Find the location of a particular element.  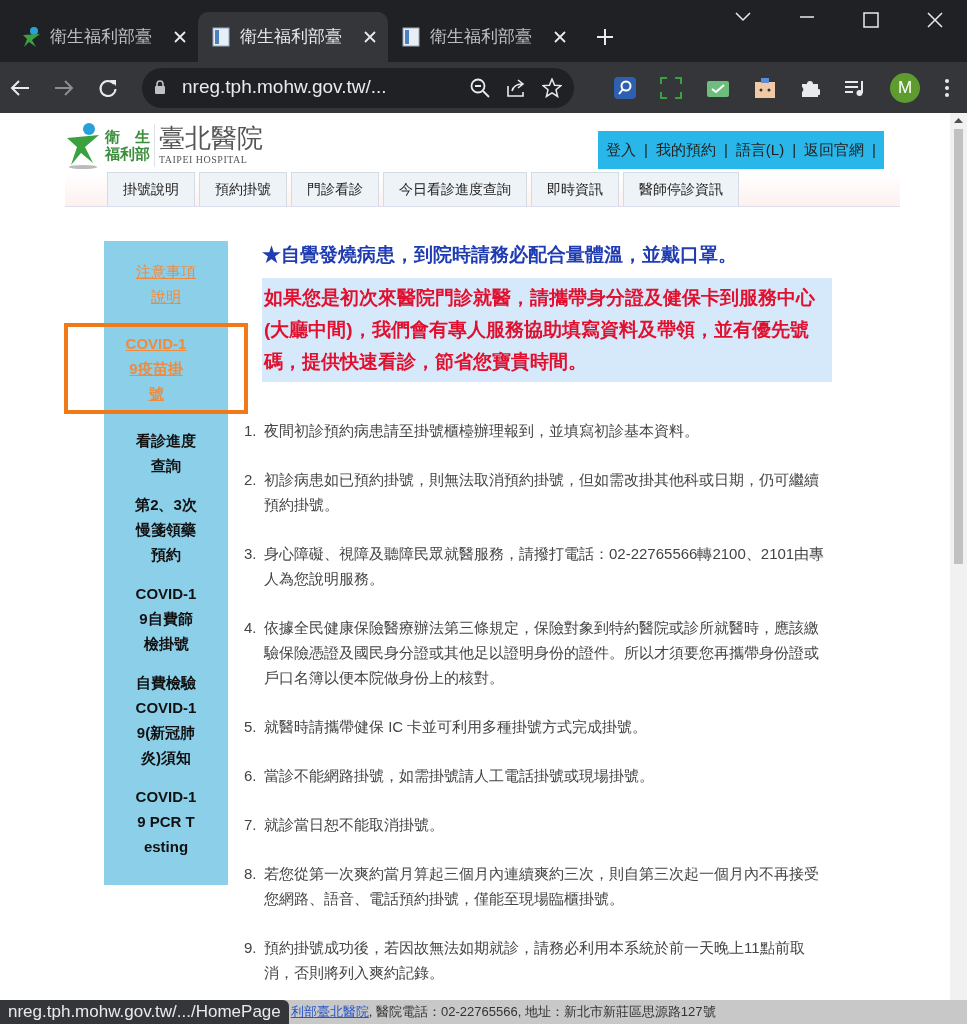

chevron-down-icon is located at coordinates (743, 17).